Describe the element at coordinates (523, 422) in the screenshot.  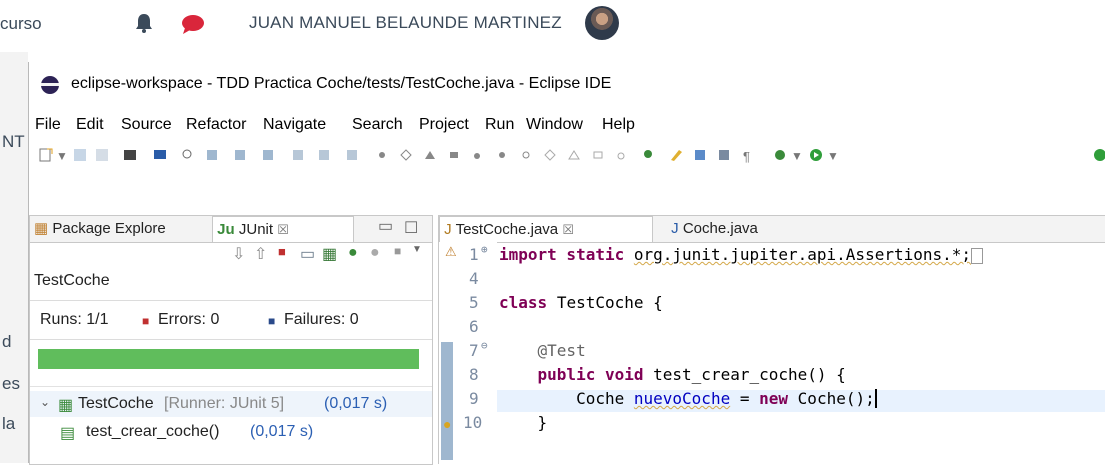
I see `code-line-10: }` at that location.